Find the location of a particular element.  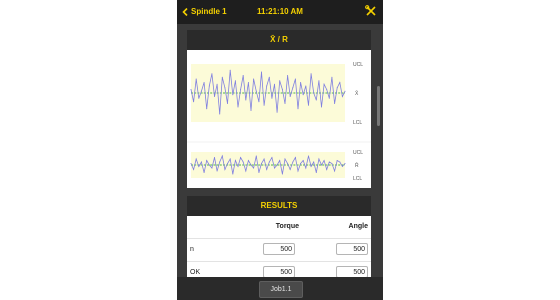

row-label-ok: OK is located at coordinates (195, 272).